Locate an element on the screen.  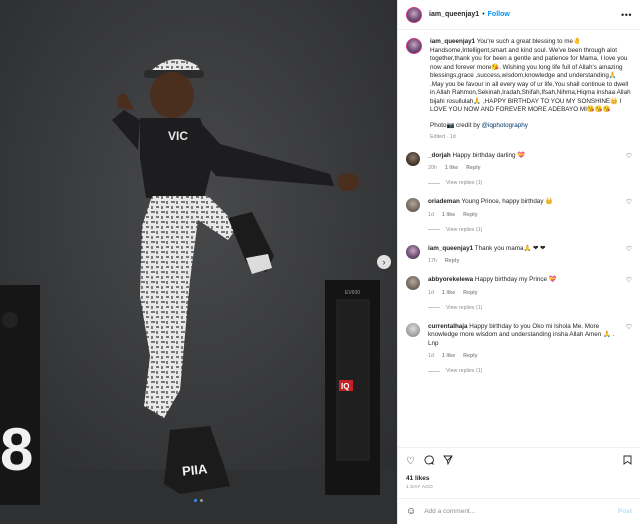
author-username: iam_queenjay1 is located at coordinates (454, 14).